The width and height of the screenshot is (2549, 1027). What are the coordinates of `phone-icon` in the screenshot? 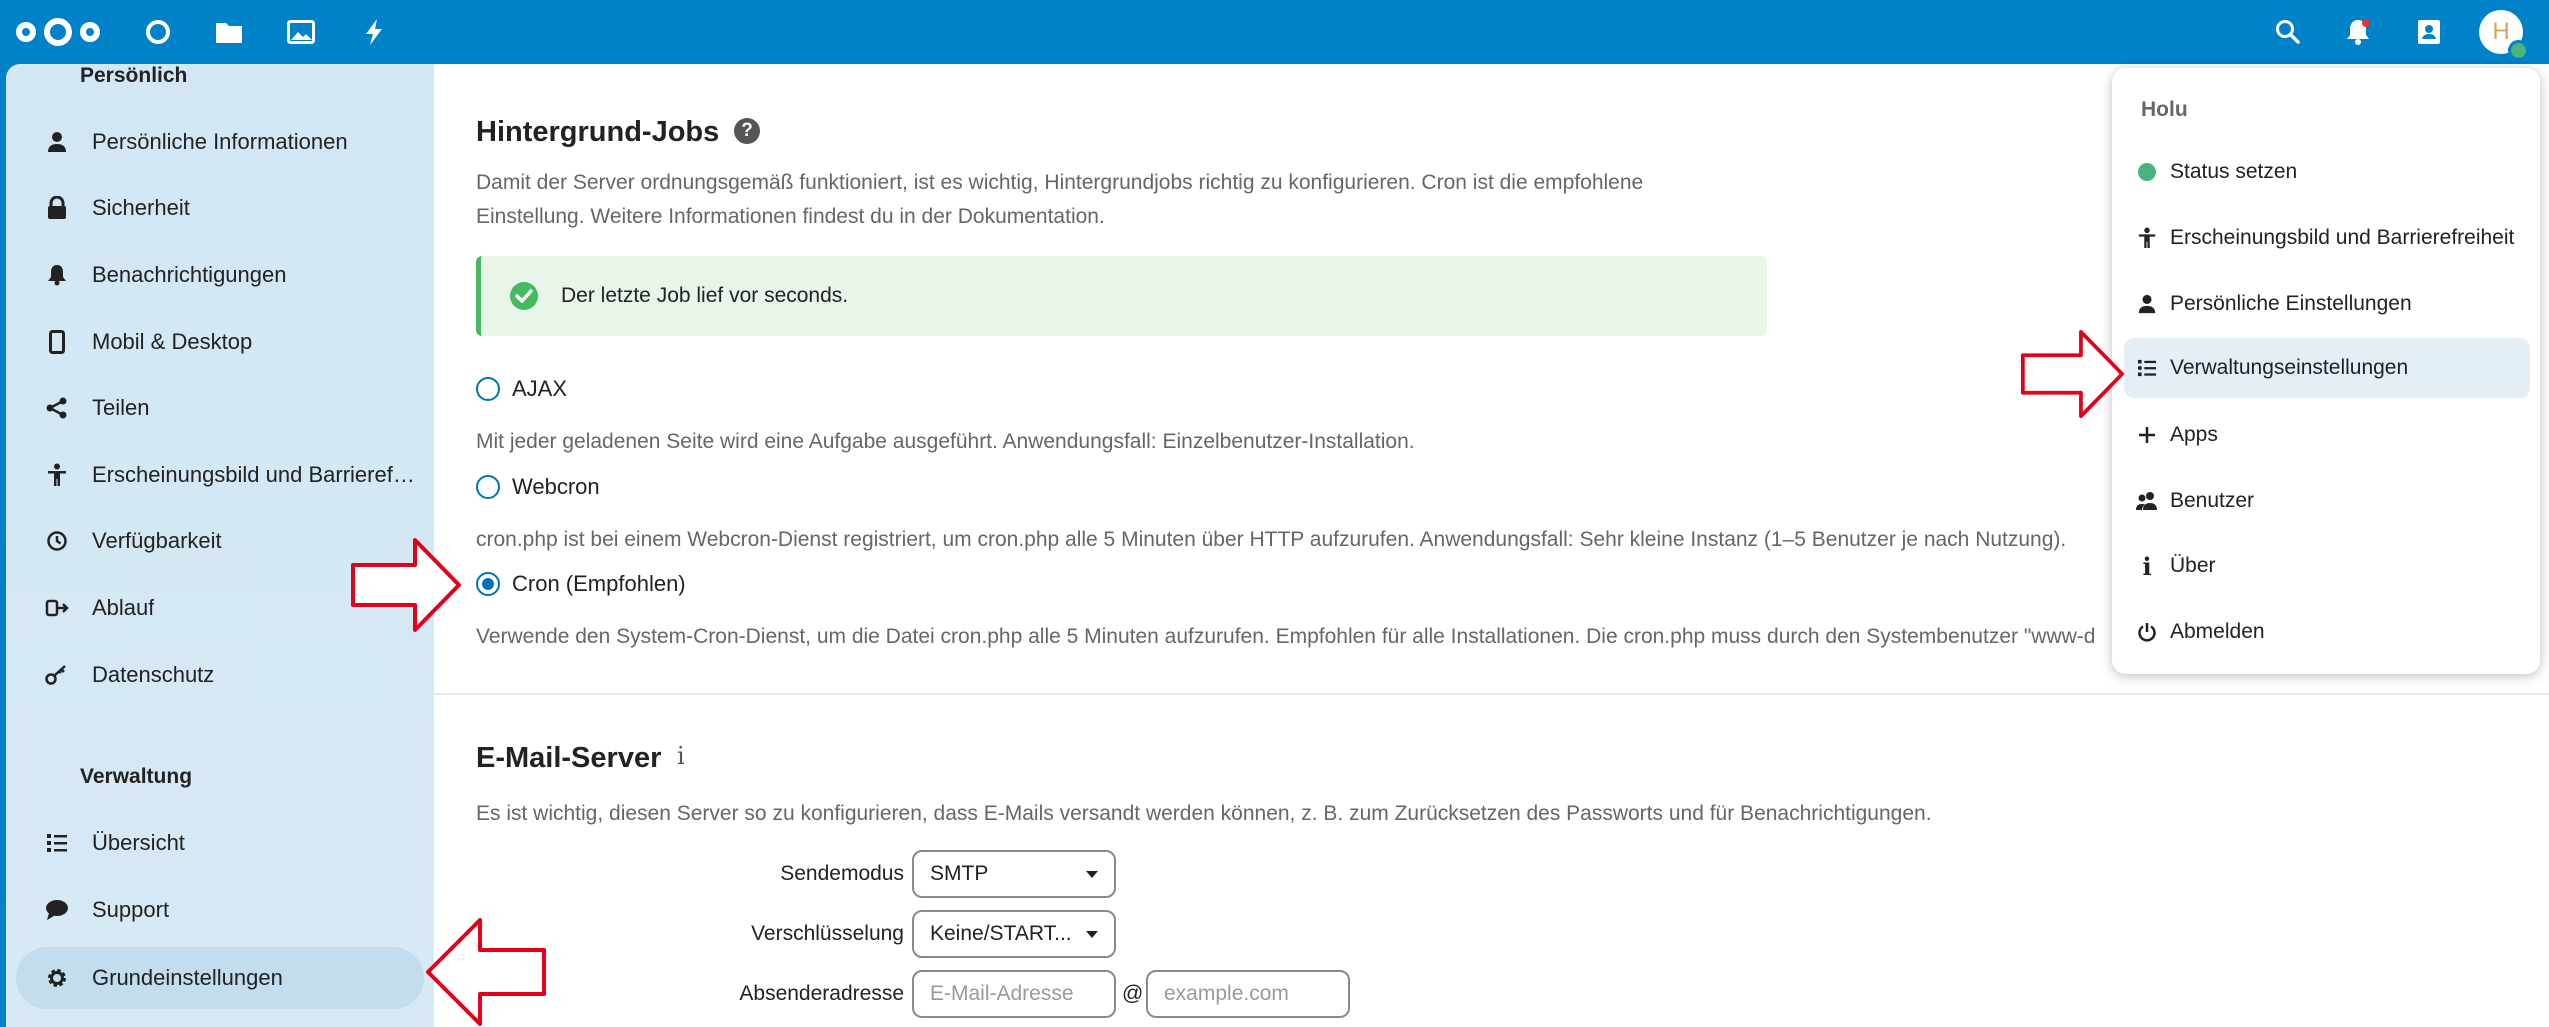 It's located at (57, 342).